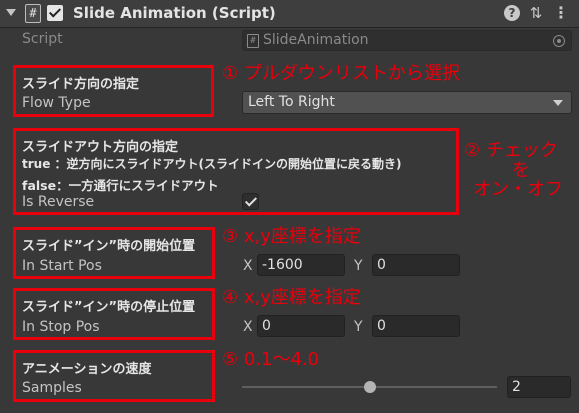 Image resolution: width=579 pixels, height=413 pixels. What do you see at coordinates (407, 102) in the screenshot?
I see `flow-type-dropdown: Left To Right` at bounding box center [407, 102].